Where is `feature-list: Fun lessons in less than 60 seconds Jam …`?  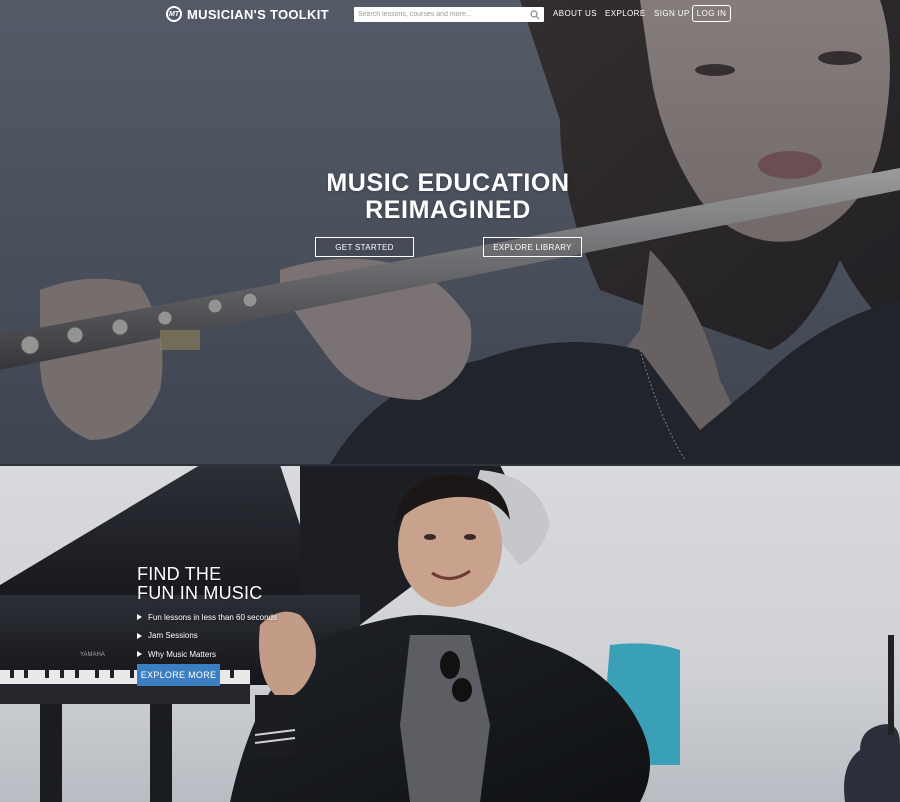 feature-list: Fun lessons in less than 60 seconds Jam … is located at coordinates (207, 636).